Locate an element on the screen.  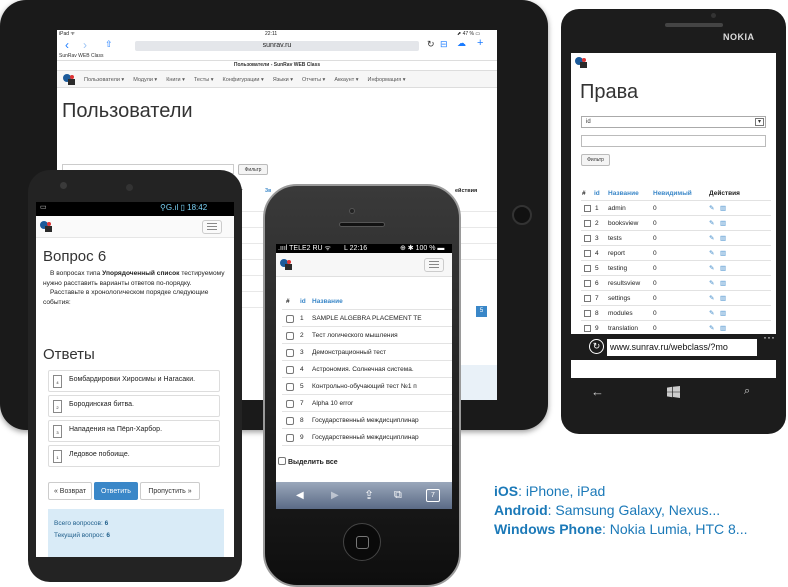
select-all: Выделить все is located at coordinates (308, 461).